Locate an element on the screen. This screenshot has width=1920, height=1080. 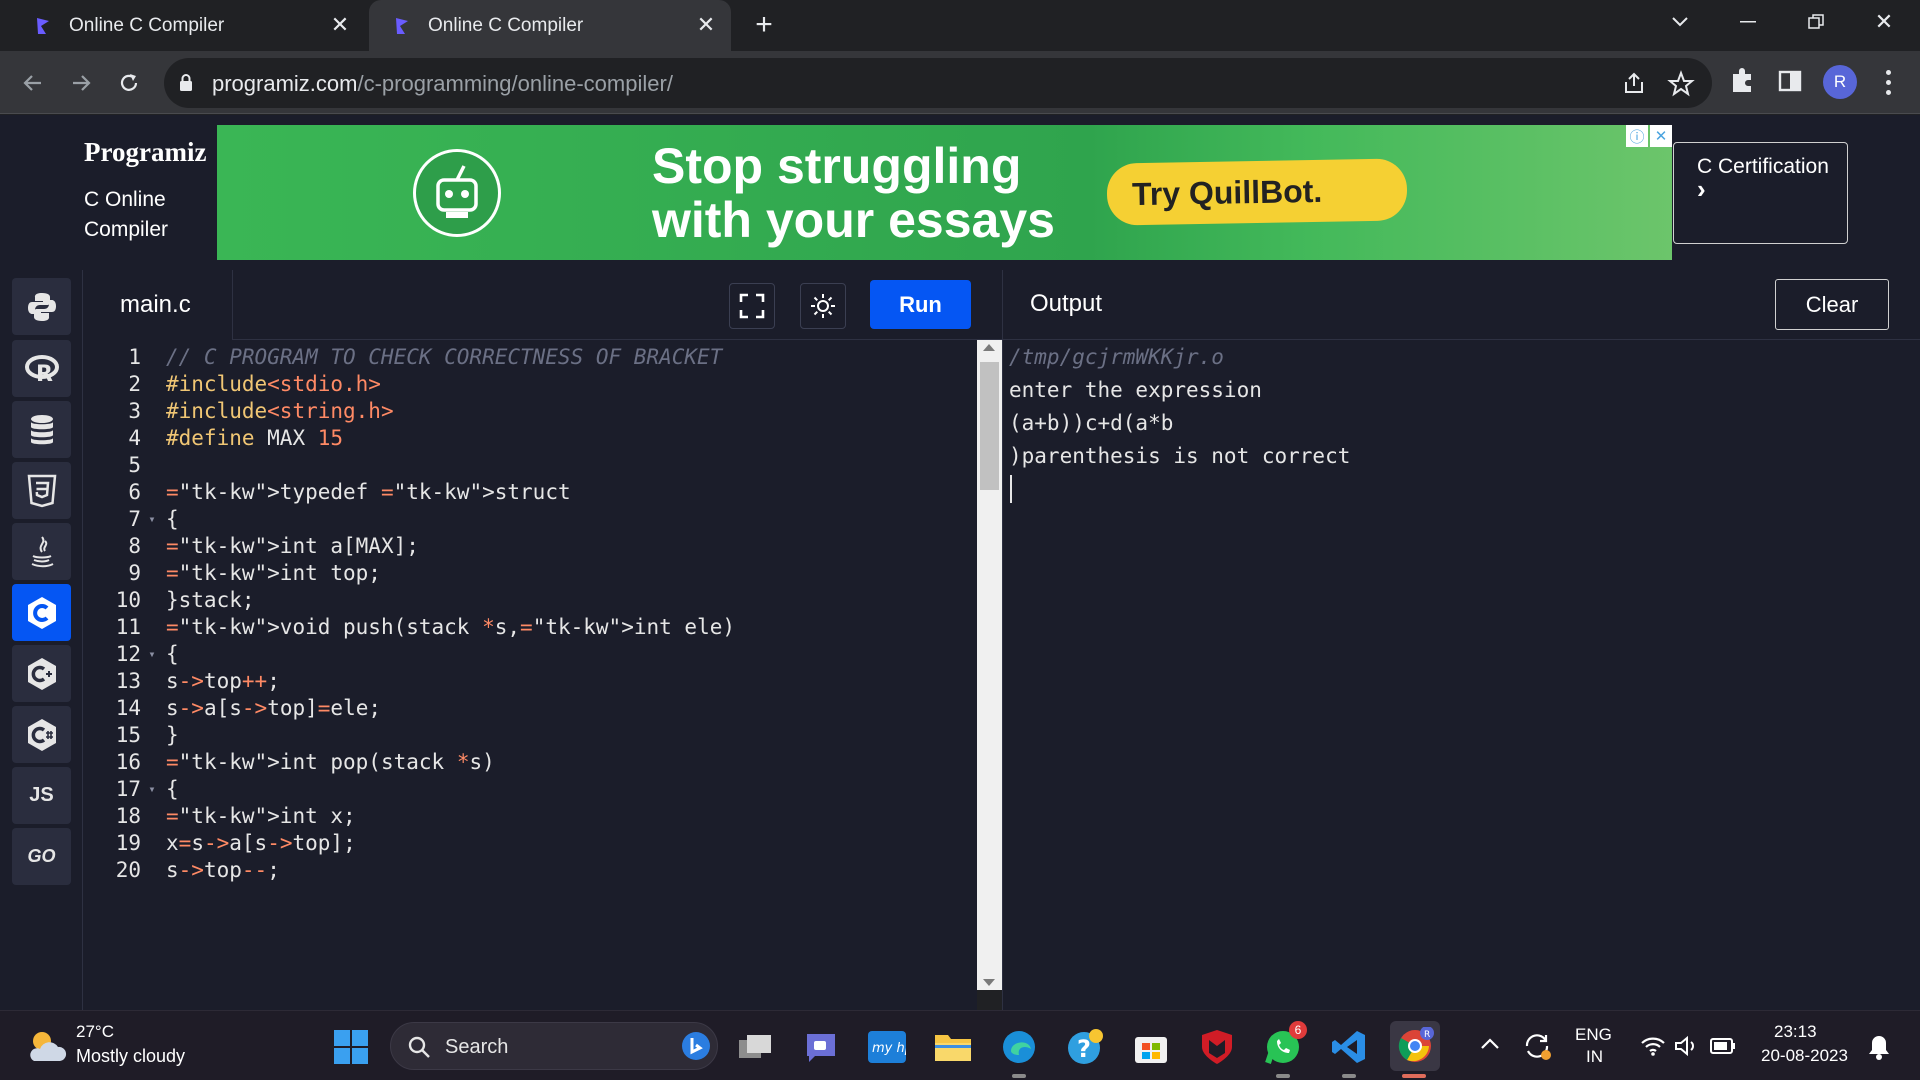
editor-scrollbar is located at coordinates (989, 665).